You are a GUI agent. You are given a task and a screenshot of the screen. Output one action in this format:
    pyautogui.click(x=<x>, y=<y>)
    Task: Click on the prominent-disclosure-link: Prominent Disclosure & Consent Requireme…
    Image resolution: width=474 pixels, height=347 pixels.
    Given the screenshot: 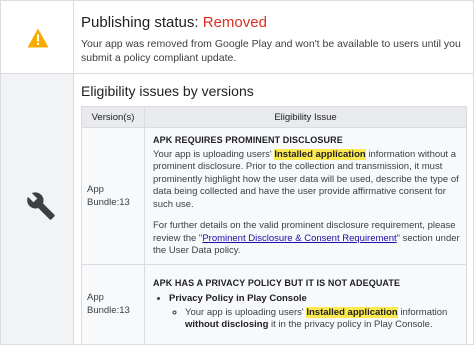 What is the action you would take?
    pyautogui.click(x=299, y=238)
    